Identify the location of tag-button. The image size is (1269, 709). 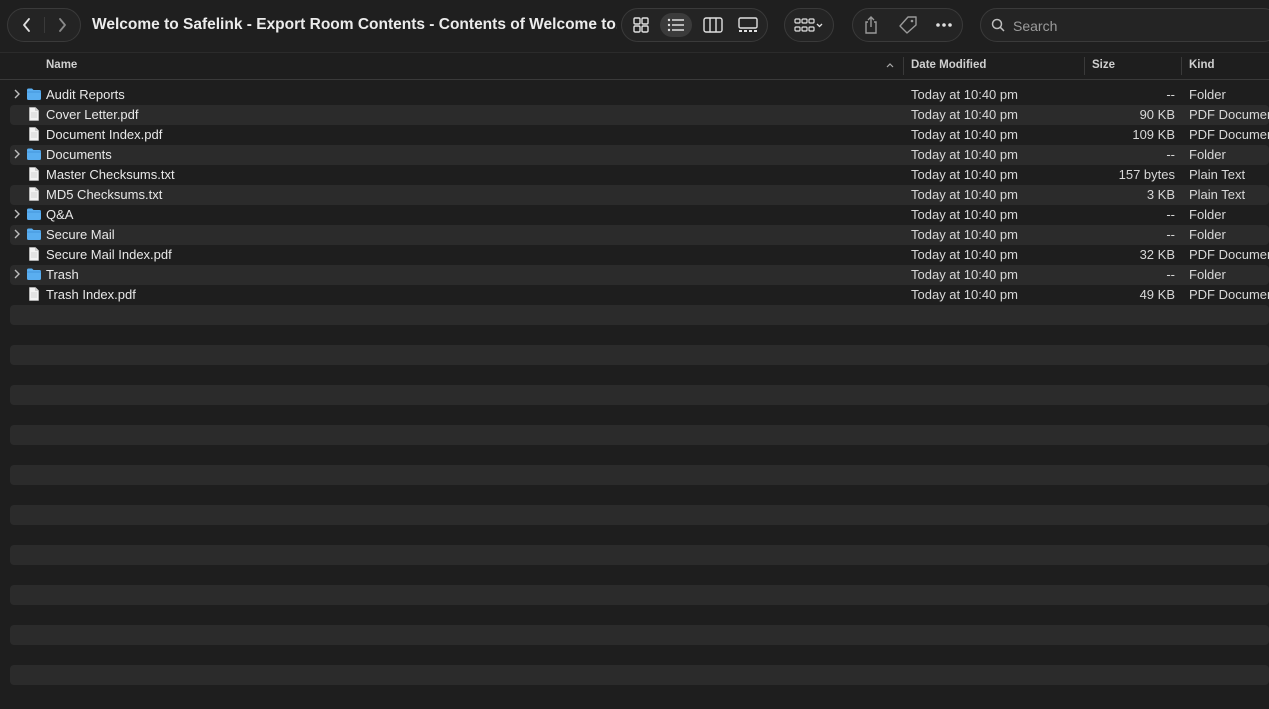
(908, 25).